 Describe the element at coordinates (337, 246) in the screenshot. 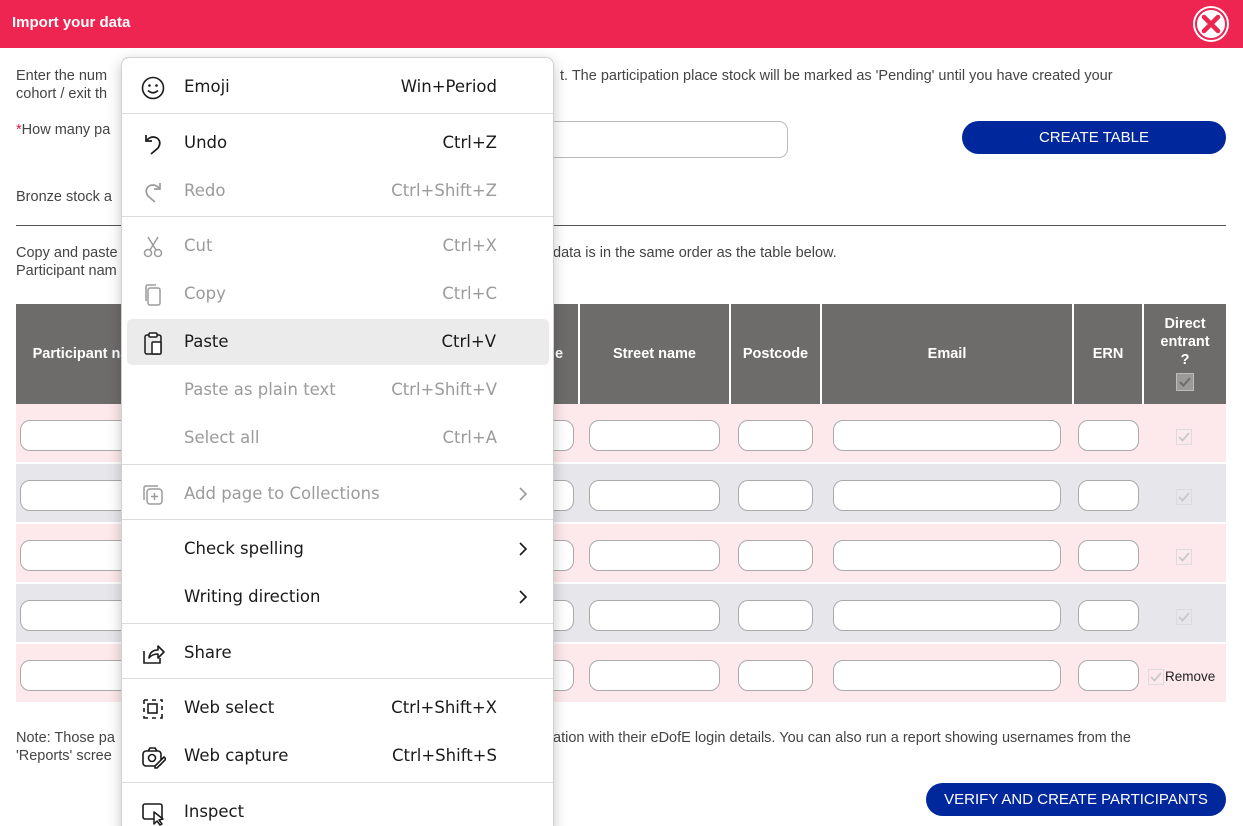

I see `menu-item-cut: Cut Ctrl+X` at that location.